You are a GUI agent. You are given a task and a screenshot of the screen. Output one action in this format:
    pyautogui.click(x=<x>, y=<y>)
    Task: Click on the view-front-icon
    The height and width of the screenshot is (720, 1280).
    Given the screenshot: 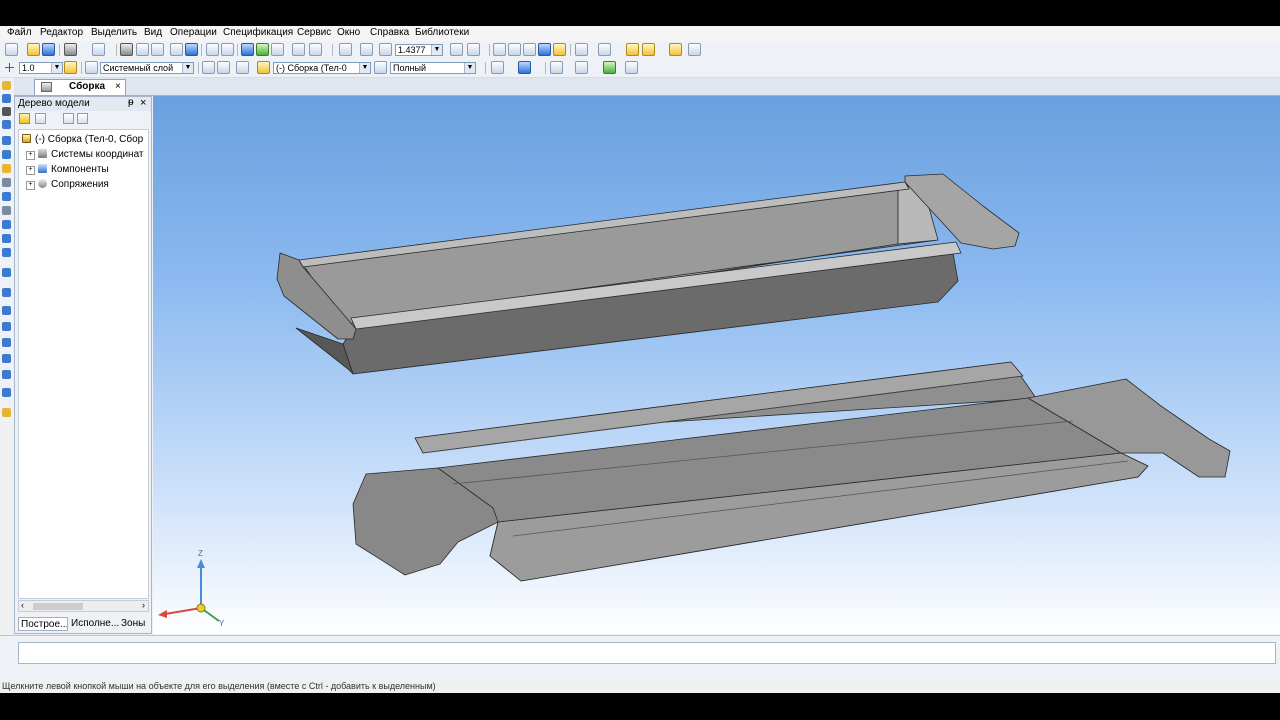 What is the action you would take?
    pyautogui.click(x=499, y=49)
    